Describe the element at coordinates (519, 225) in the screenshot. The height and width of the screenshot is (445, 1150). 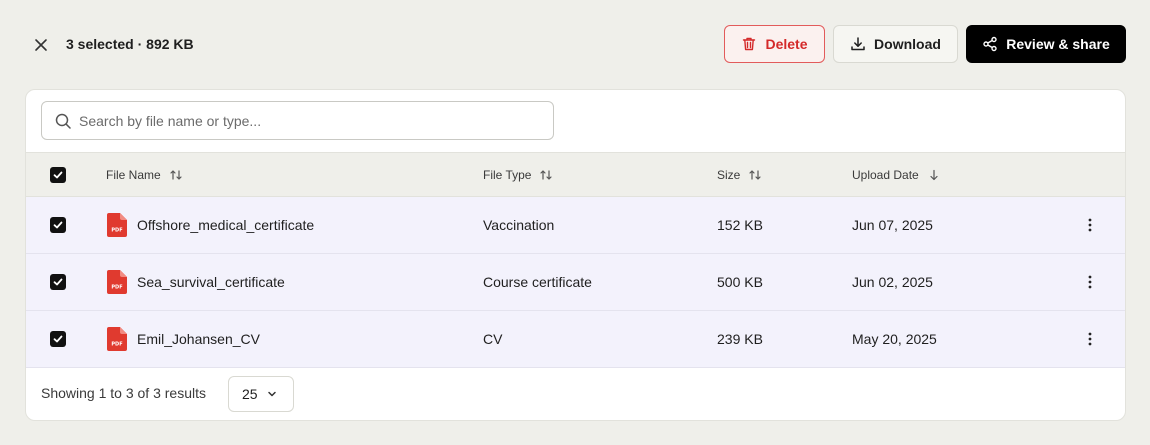
I see `file-type-cell: Vaccination` at that location.